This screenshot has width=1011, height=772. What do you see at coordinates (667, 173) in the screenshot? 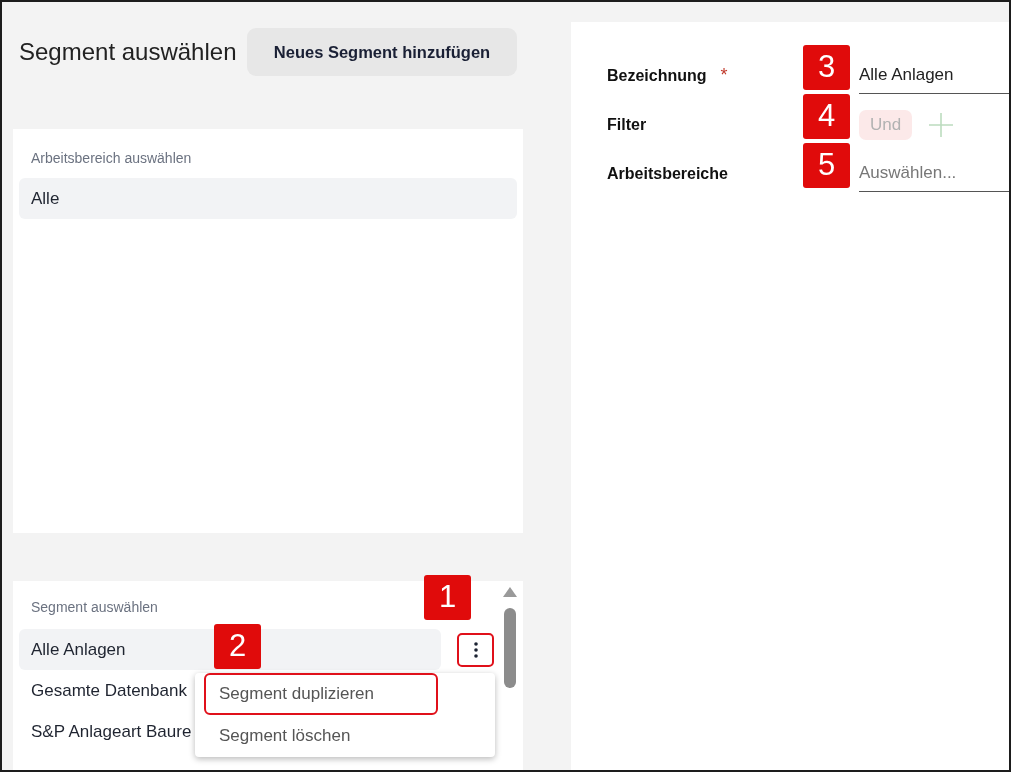
I see `field-label: Arbeitsbereiche` at bounding box center [667, 173].